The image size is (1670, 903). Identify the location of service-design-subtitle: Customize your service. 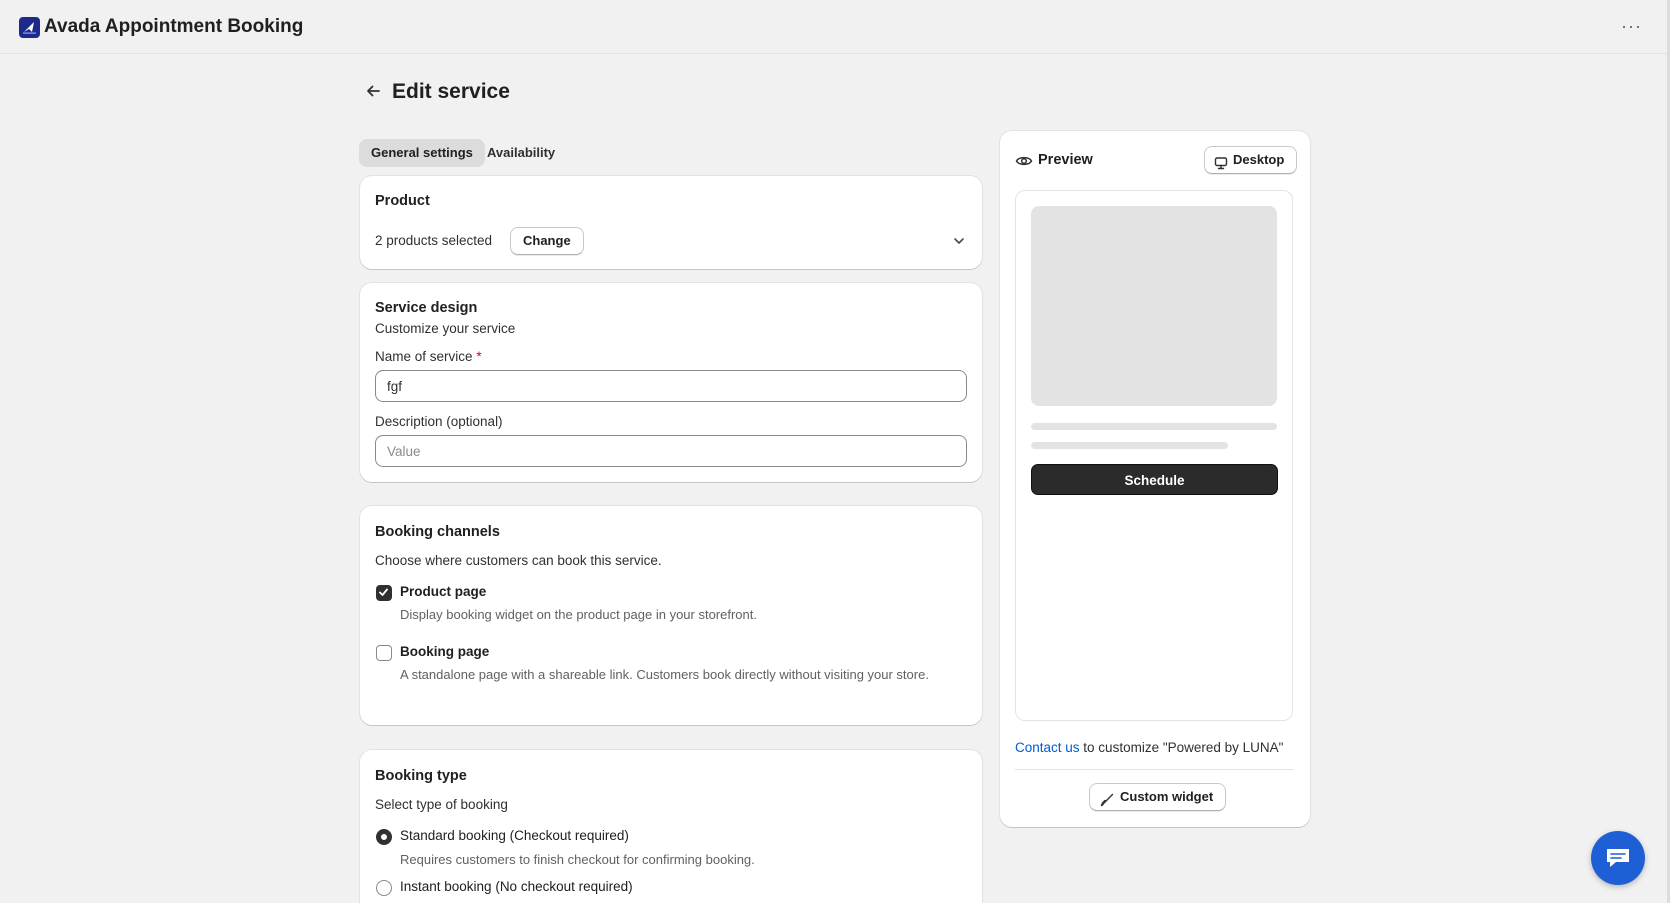
(445, 328).